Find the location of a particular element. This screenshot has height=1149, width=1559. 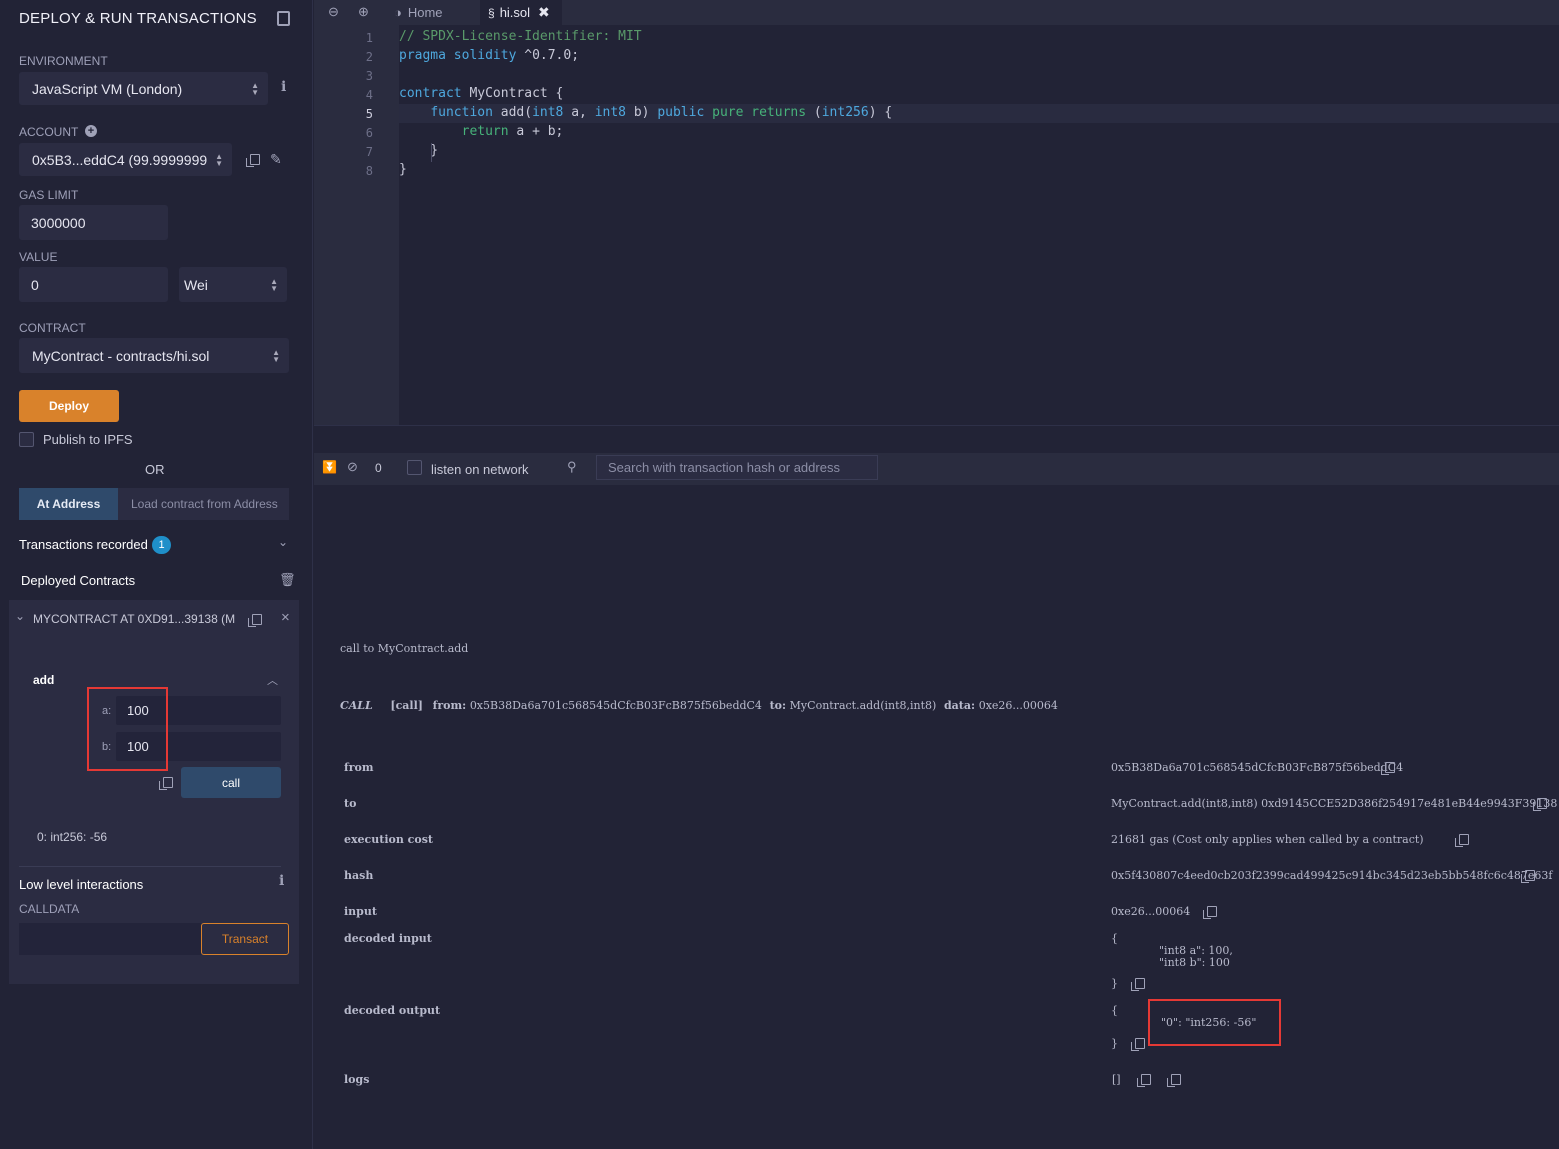

tab-label: hi.sol is located at coordinates (515, 12).